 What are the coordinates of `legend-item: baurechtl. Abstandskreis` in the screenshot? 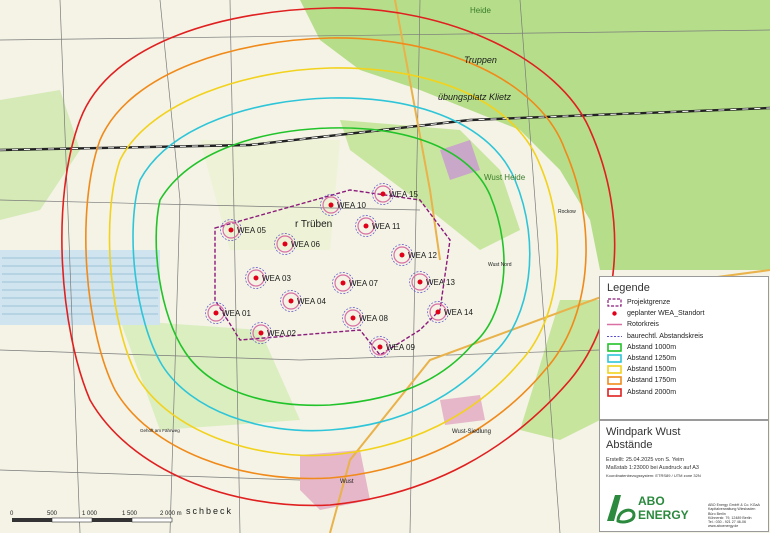 It's located at (684, 336).